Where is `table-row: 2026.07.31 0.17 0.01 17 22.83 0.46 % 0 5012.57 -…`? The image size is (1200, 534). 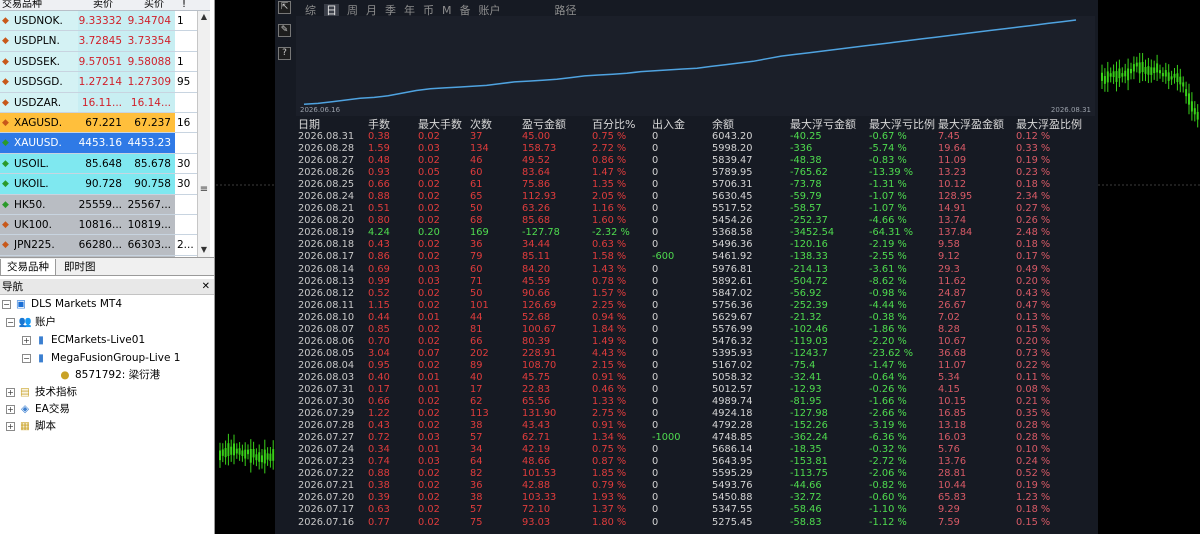 table-row: 2026.07.31 0.17 0.01 17 22.83 0.46 % 0 5012.57 -… is located at coordinates (698, 390).